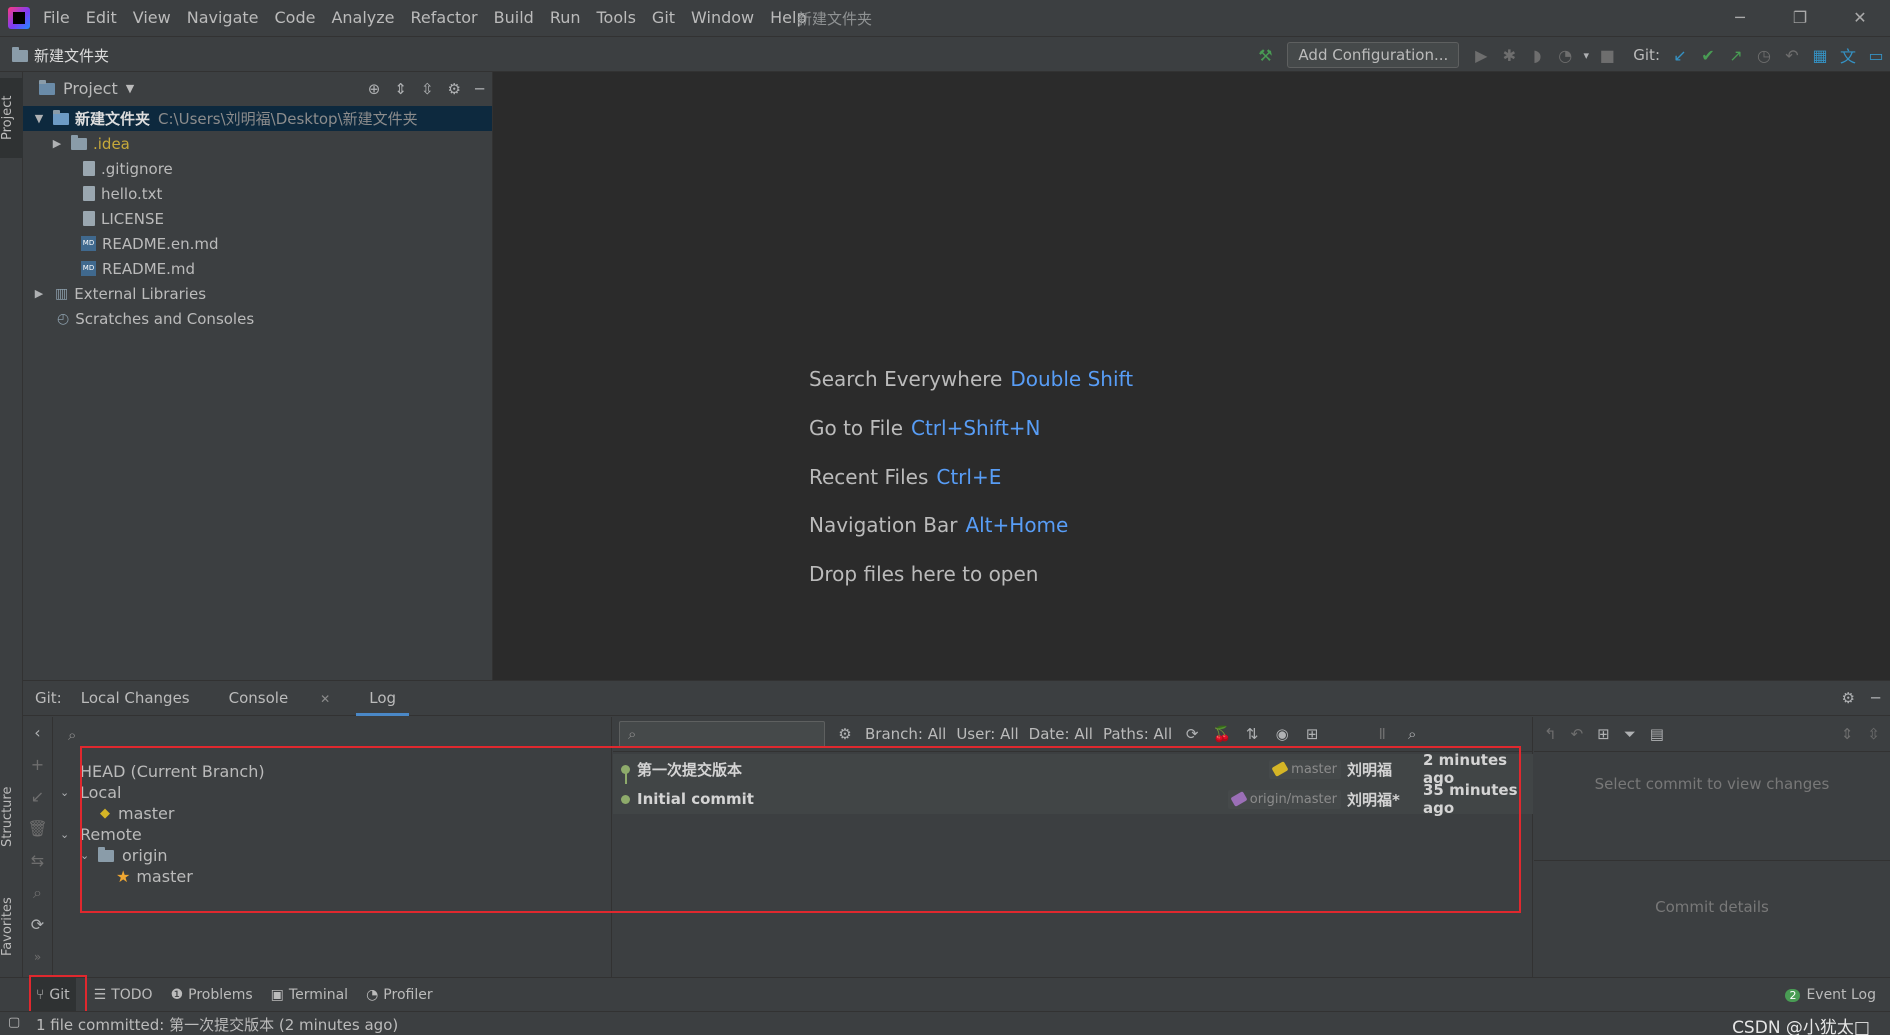  What do you see at coordinates (37, 957) in the screenshot?
I see `more-icon: »` at bounding box center [37, 957].